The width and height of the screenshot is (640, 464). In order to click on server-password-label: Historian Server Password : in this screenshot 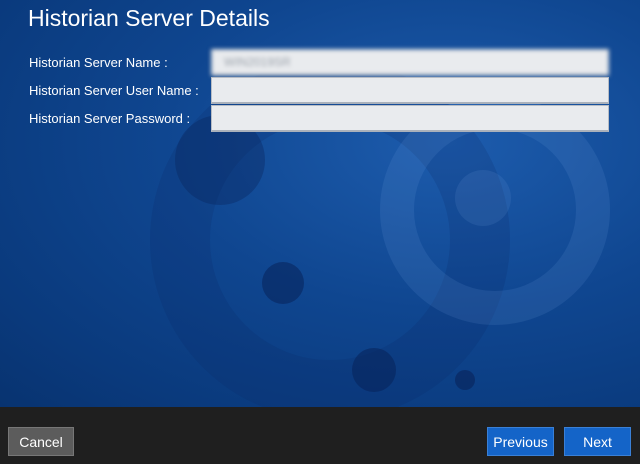, I will do `click(110, 118)`.